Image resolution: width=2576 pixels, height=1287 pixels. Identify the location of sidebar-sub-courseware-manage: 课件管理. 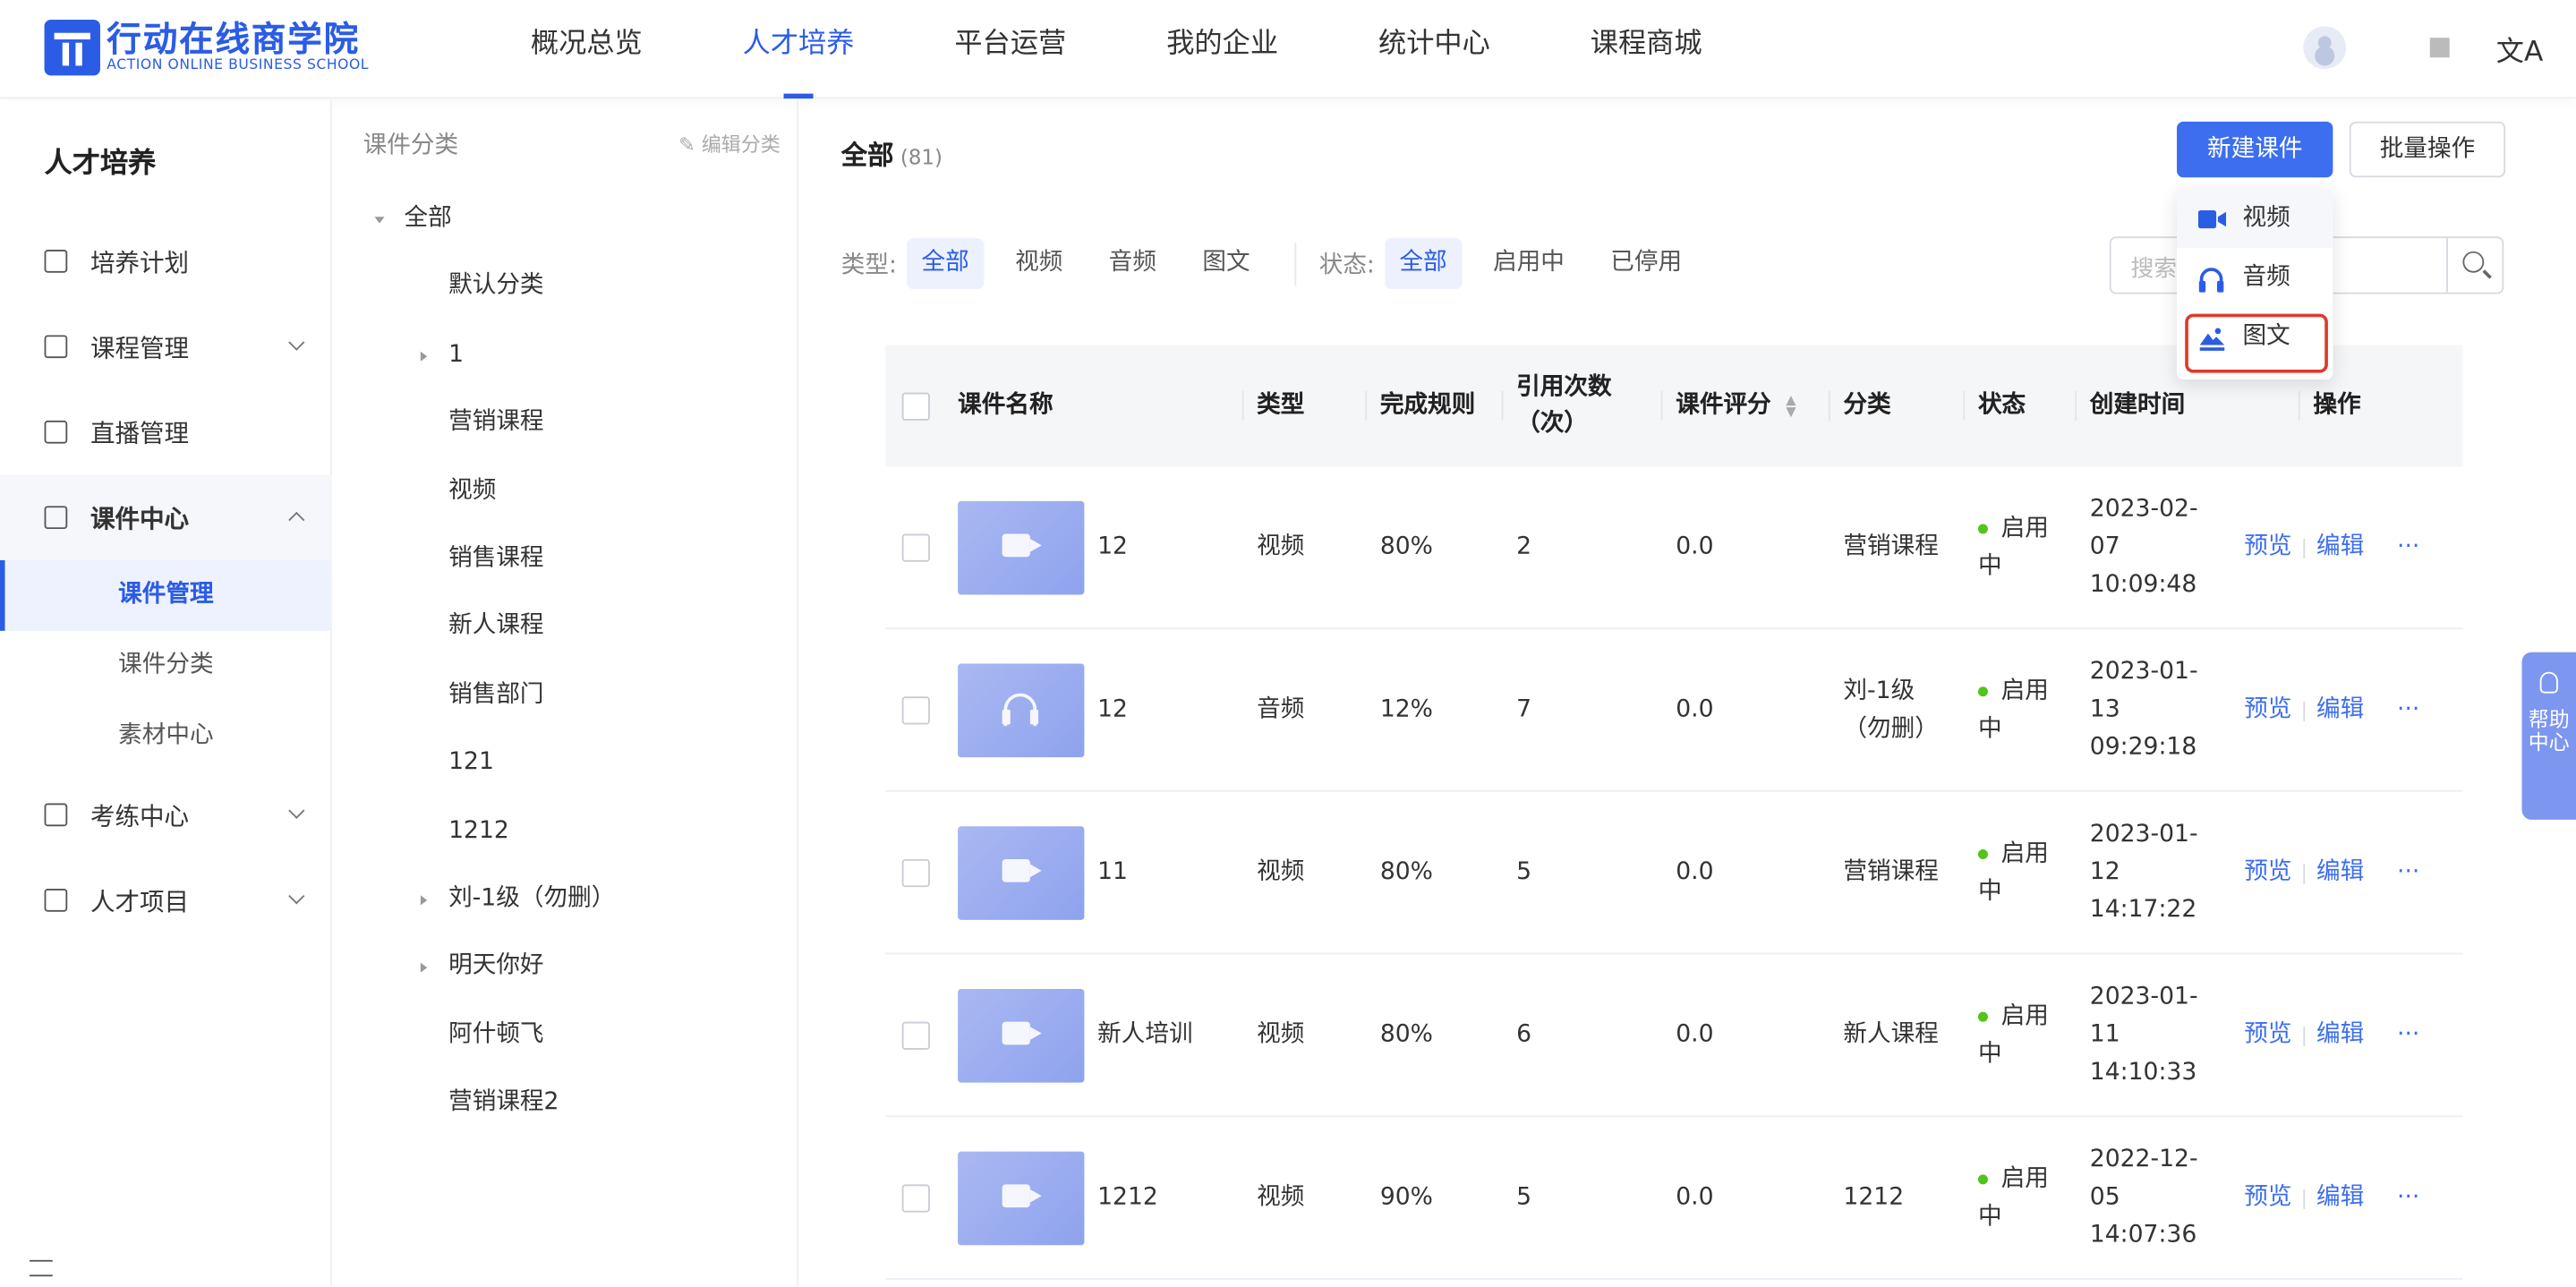
(166, 595).